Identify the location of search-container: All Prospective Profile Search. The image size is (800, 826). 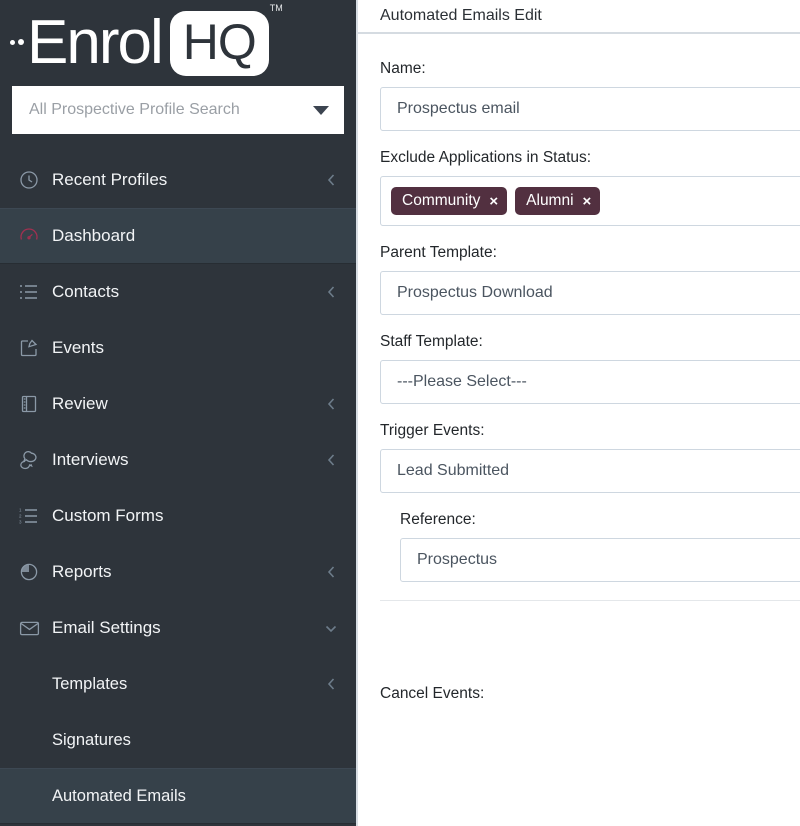
(178, 110).